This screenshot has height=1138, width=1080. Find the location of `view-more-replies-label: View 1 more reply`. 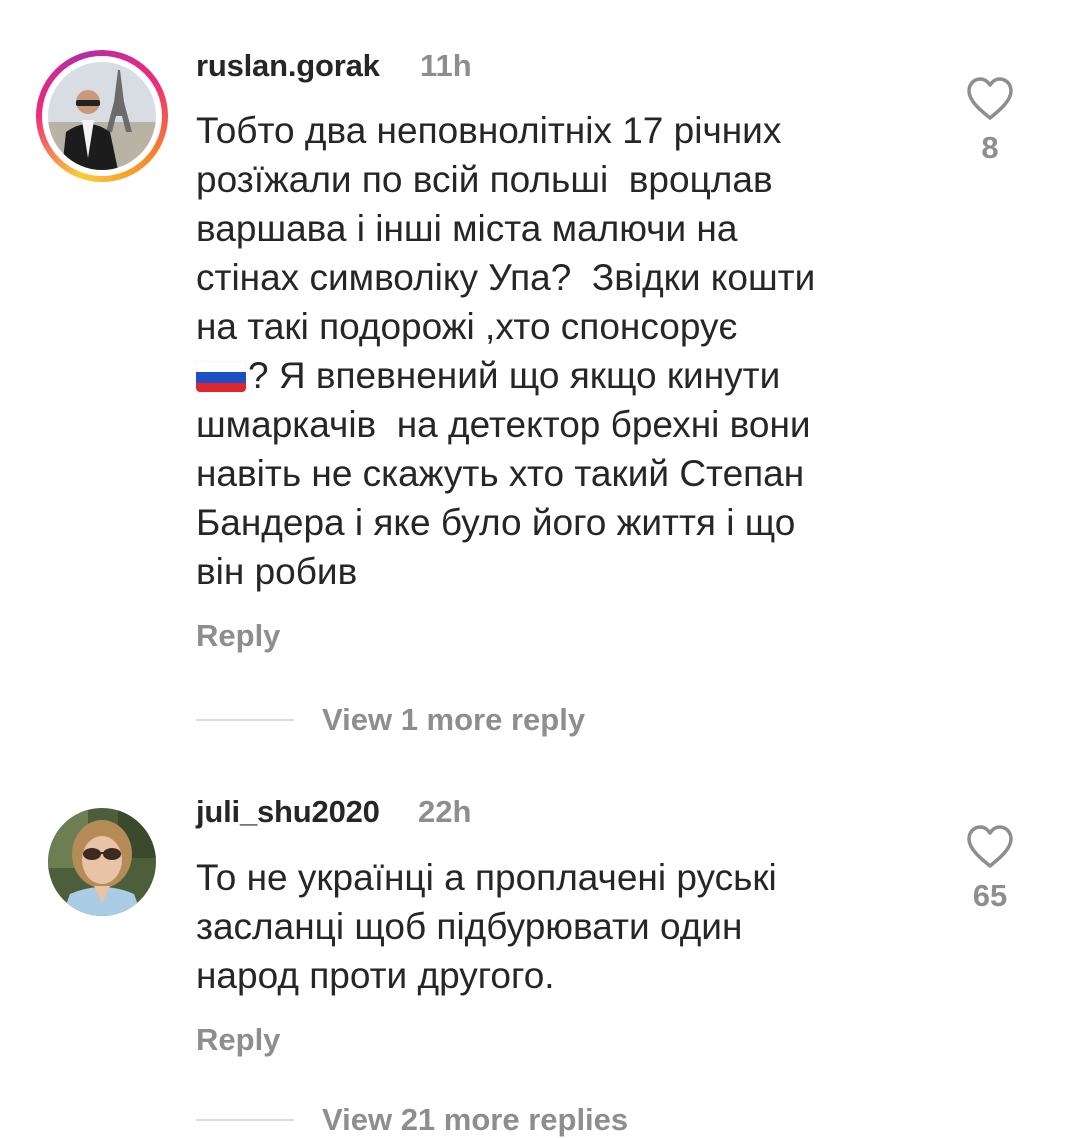

view-more-replies-label: View 1 more reply is located at coordinates (453, 720).